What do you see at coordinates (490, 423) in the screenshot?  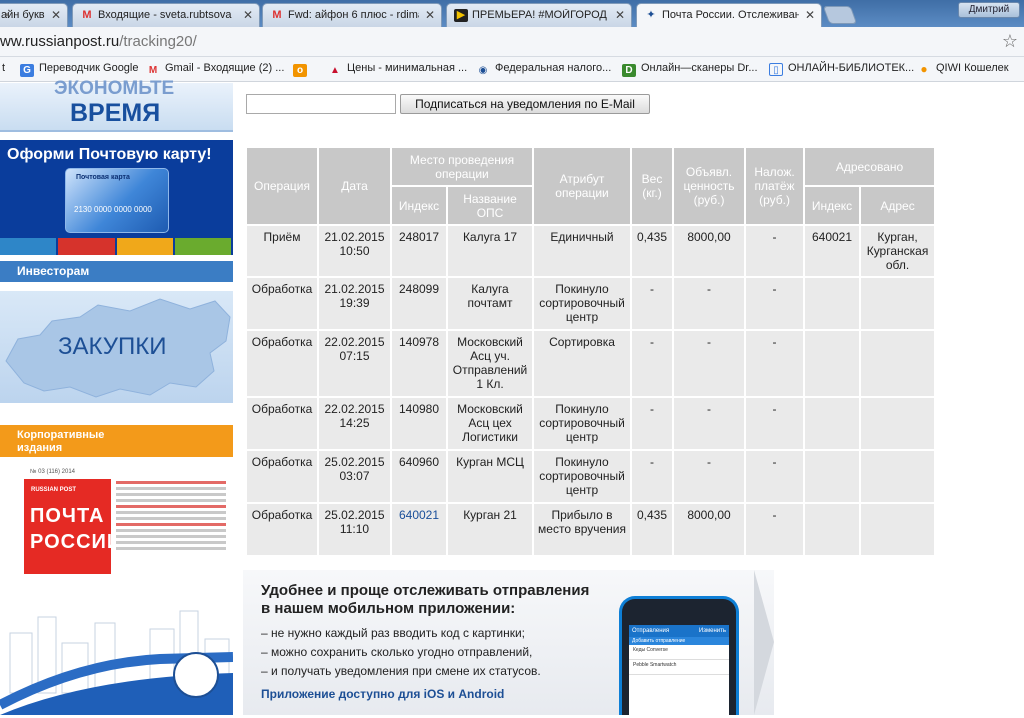 I see `cell-place-name: Московский Асц цех Логистики` at bounding box center [490, 423].